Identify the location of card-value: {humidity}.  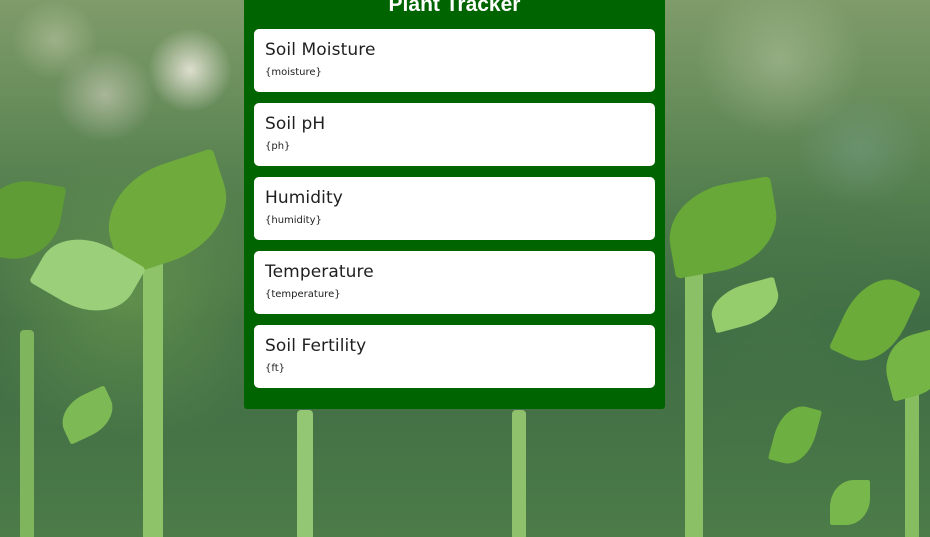
(293, 220).